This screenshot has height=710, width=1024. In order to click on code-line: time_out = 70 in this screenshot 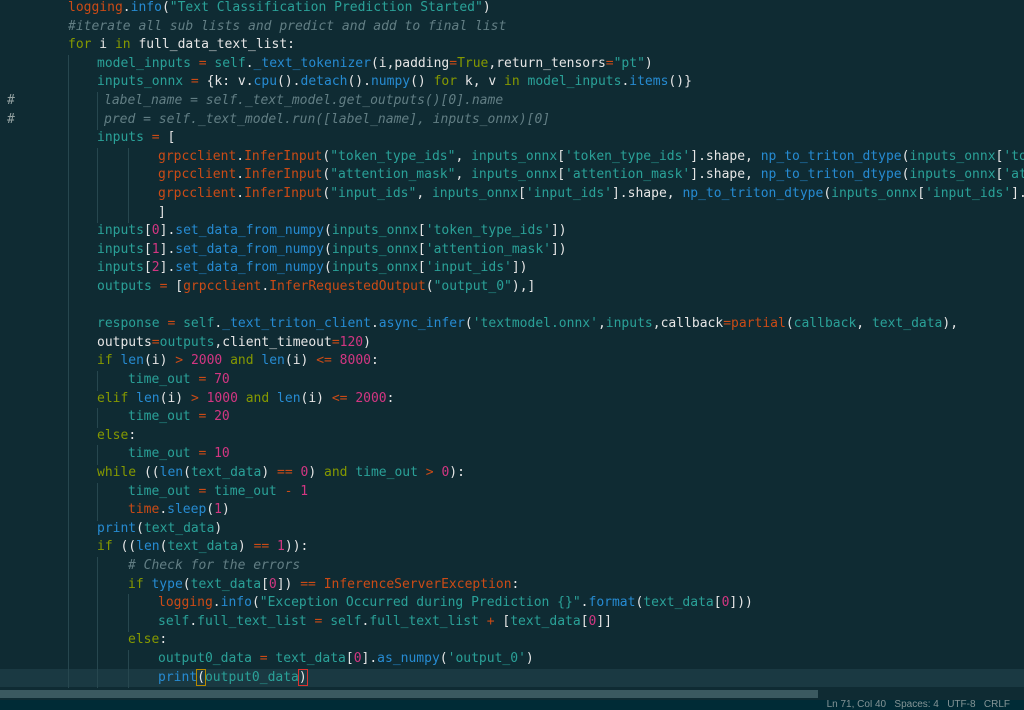, I will do `click(512, 381)`.